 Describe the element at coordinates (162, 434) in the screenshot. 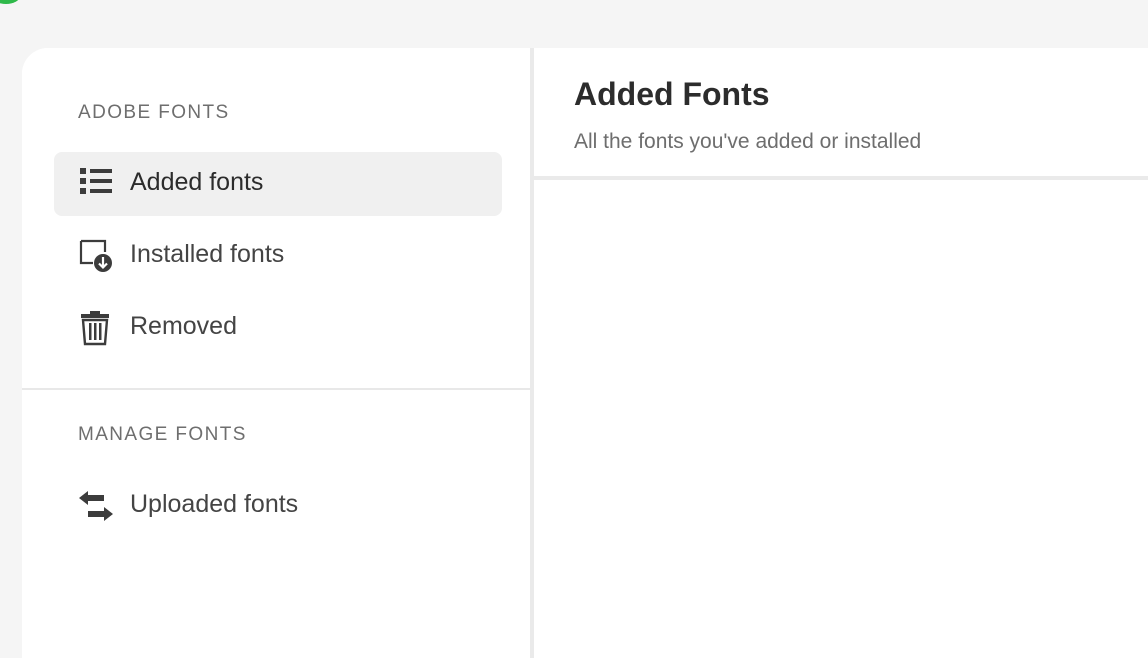

I see `section-heading-manage-fonts: MANAGE FONTS` at that location.